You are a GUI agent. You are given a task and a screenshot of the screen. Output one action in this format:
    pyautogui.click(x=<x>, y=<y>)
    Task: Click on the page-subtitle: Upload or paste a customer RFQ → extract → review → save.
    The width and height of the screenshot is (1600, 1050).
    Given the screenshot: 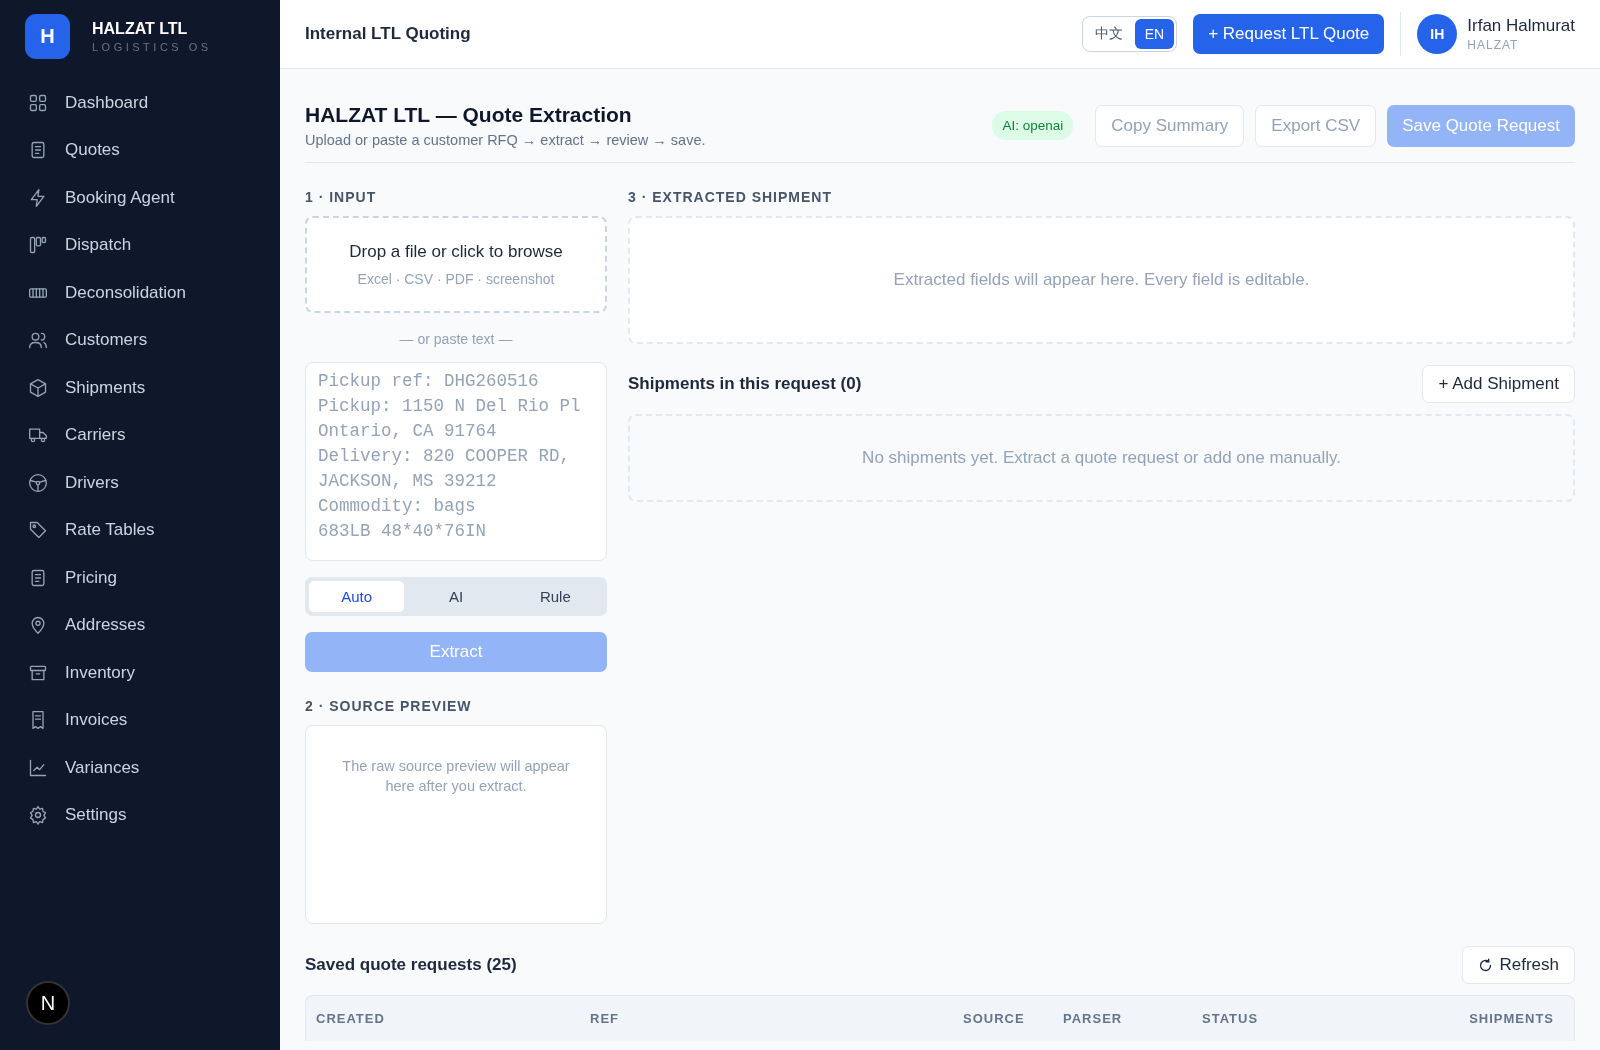 What is the action you would take?
    pyautogui.click(x=506, y=140)
    